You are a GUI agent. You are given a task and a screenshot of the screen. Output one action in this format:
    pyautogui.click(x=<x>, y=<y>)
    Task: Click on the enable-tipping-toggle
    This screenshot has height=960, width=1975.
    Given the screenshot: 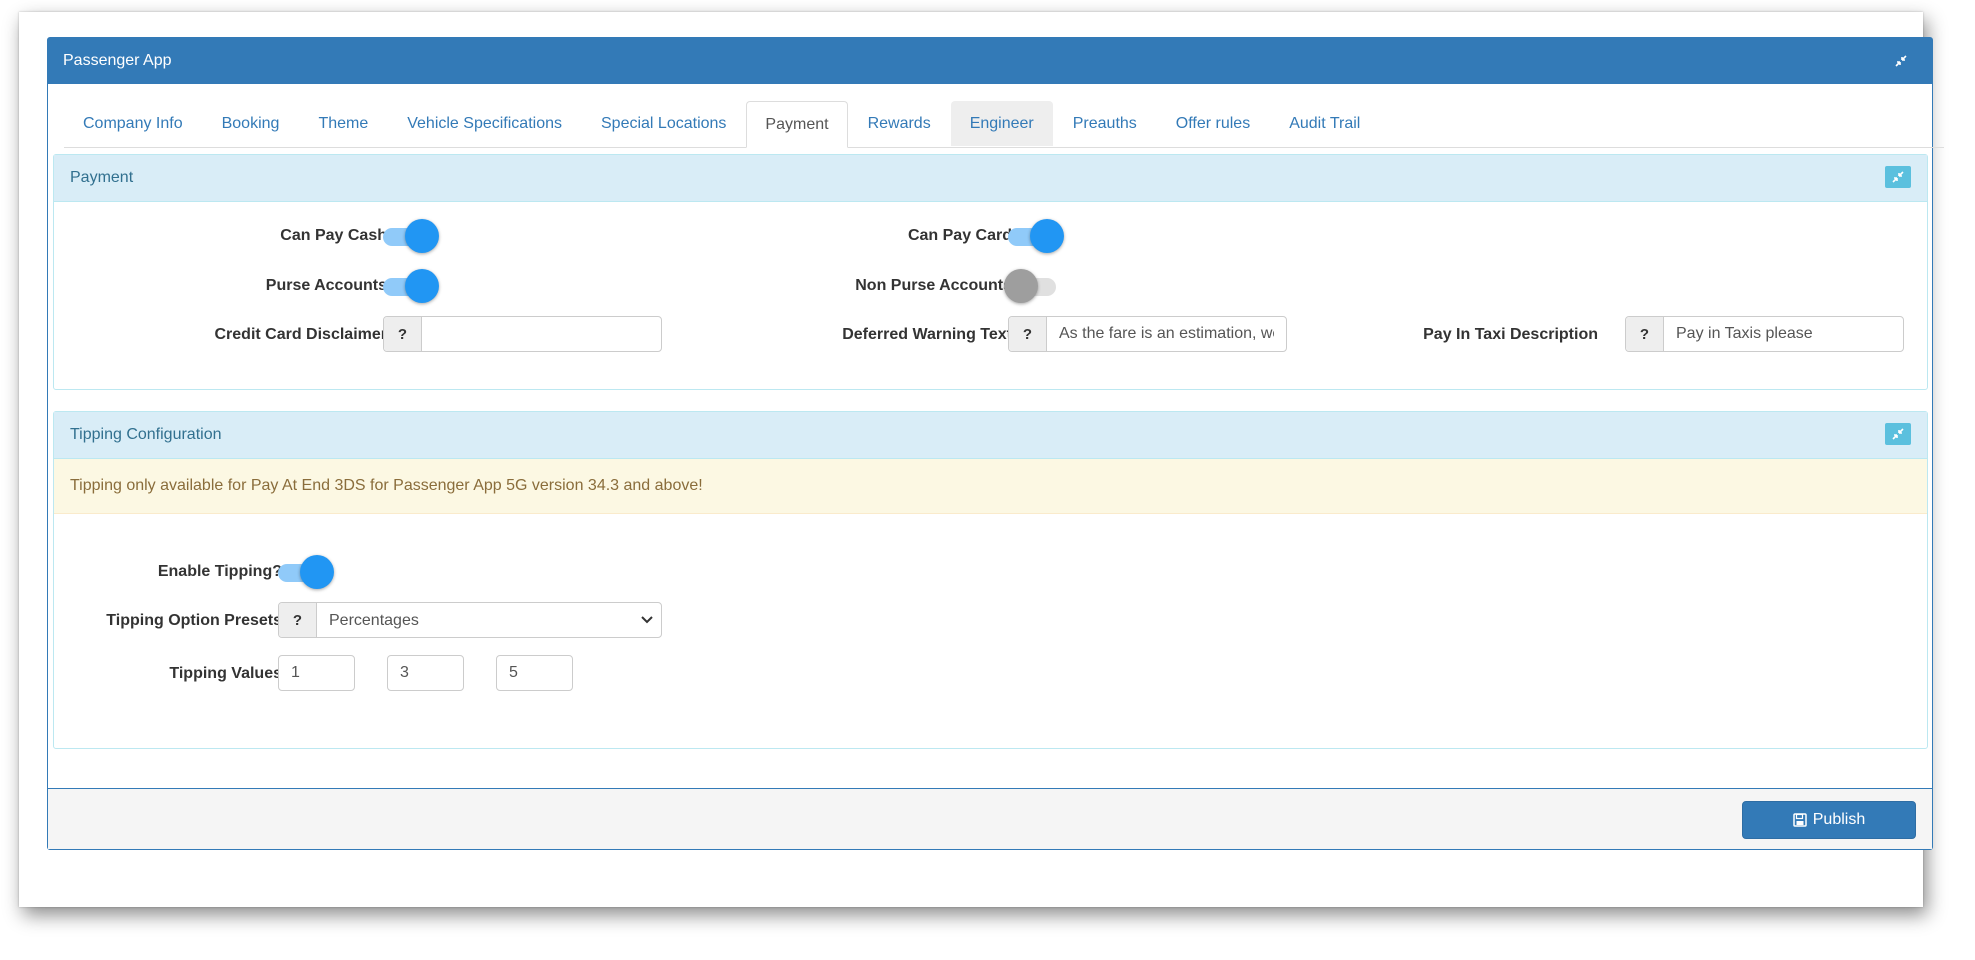 What is the action you would take?
    pyautogui.click(x=305, y=571)
    